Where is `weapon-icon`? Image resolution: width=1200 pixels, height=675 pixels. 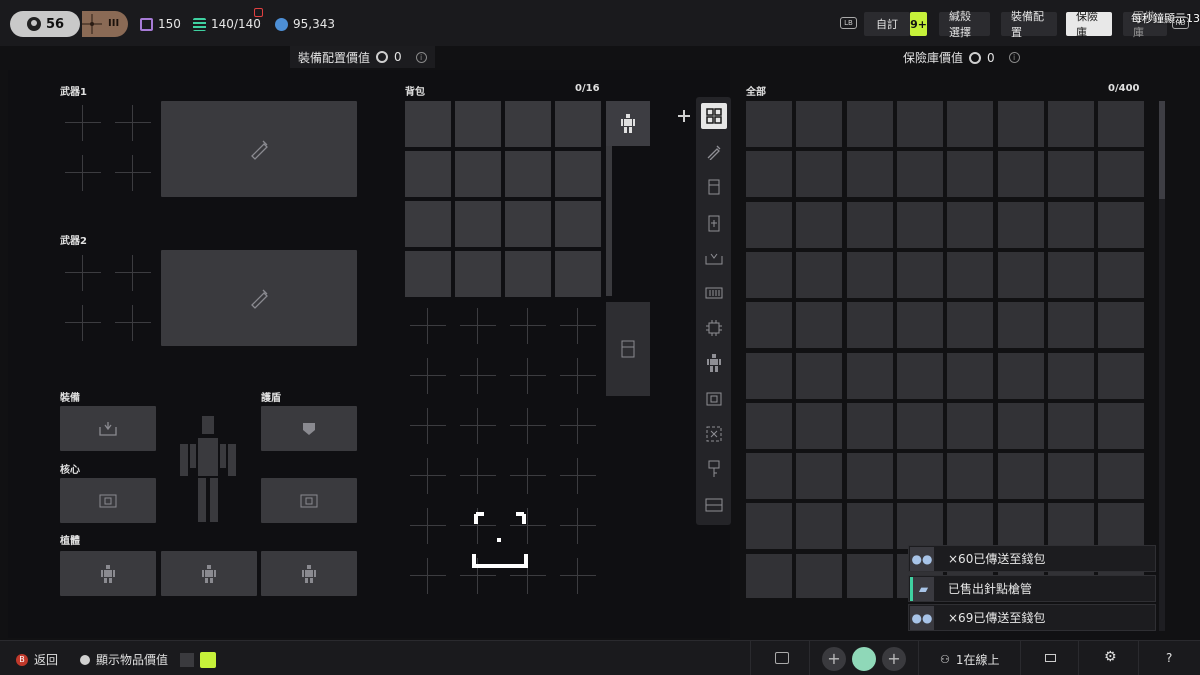
weapon-icon is located at coordinates (714, 152).